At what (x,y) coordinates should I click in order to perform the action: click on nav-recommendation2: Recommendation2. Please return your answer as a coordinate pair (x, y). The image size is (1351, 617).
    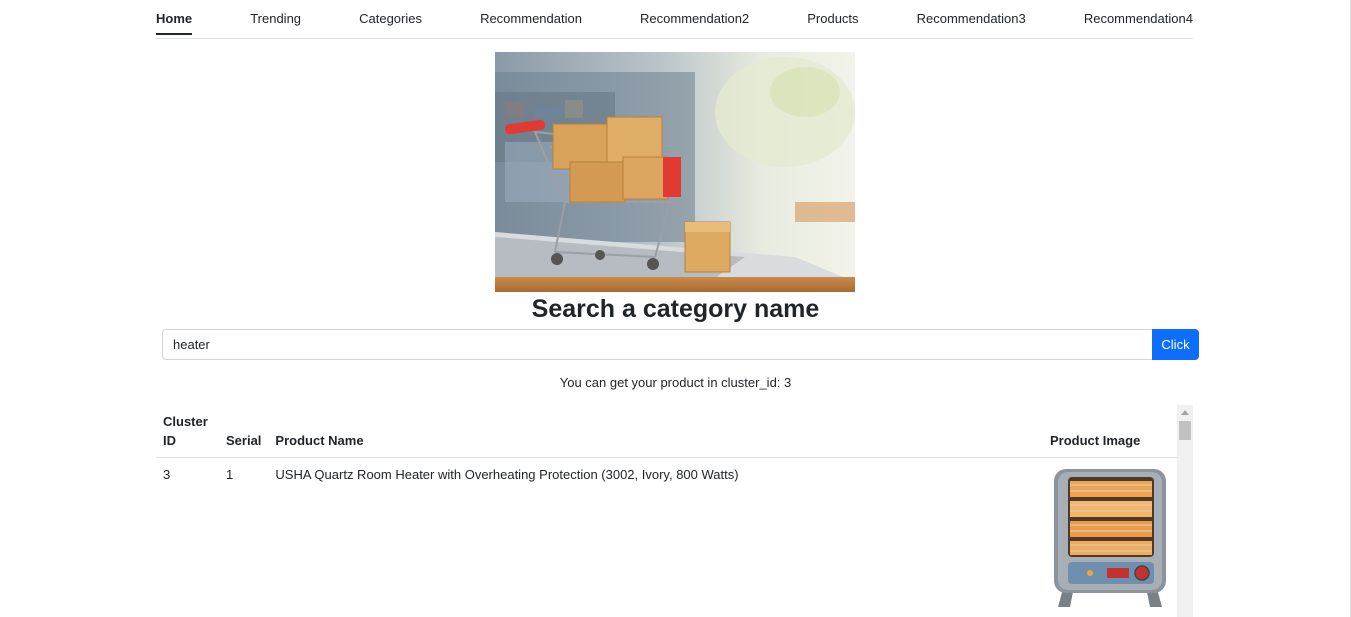
    Looking at the image, I should click on (694, 19).